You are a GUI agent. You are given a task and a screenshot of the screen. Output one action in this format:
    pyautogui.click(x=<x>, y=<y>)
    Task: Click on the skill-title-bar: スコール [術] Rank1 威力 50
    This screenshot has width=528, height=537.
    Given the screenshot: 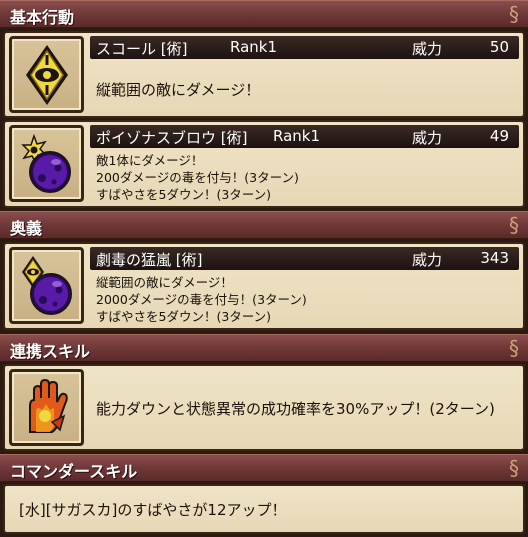 What is the action you would take?
    pyautogui.click(x=304, y=47)
    